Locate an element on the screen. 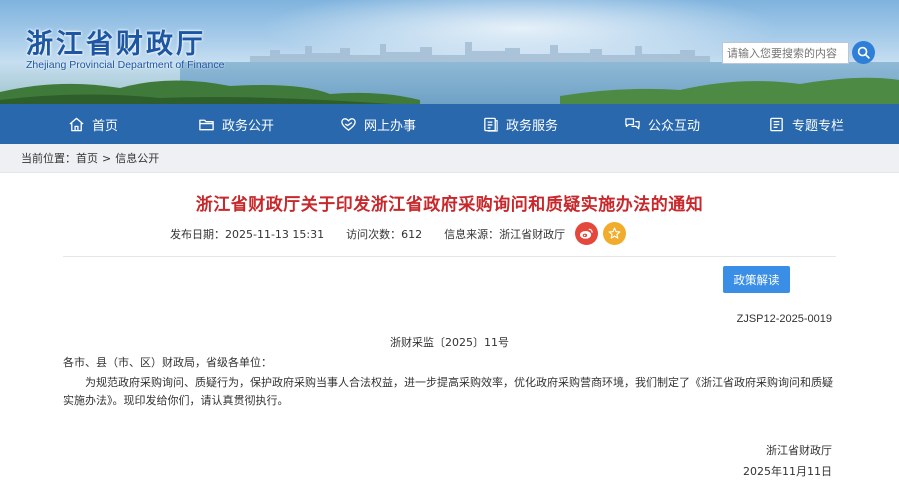 This screenshot has height=483, width=899. weibo-share-button is located at coordinates (586, 233).